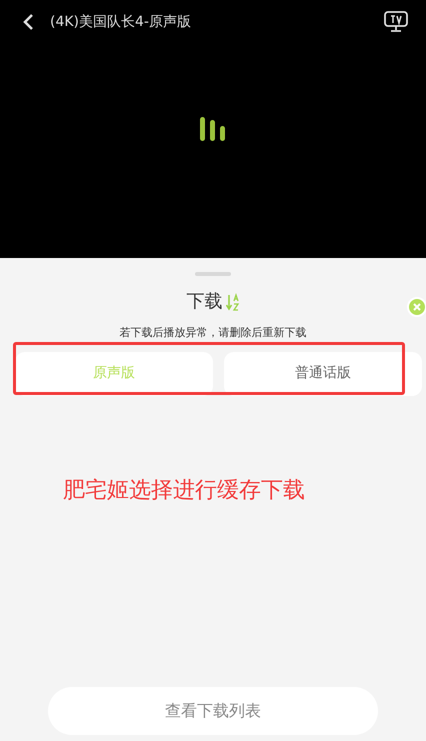  I want to click on close-icon, so click(416, 307).